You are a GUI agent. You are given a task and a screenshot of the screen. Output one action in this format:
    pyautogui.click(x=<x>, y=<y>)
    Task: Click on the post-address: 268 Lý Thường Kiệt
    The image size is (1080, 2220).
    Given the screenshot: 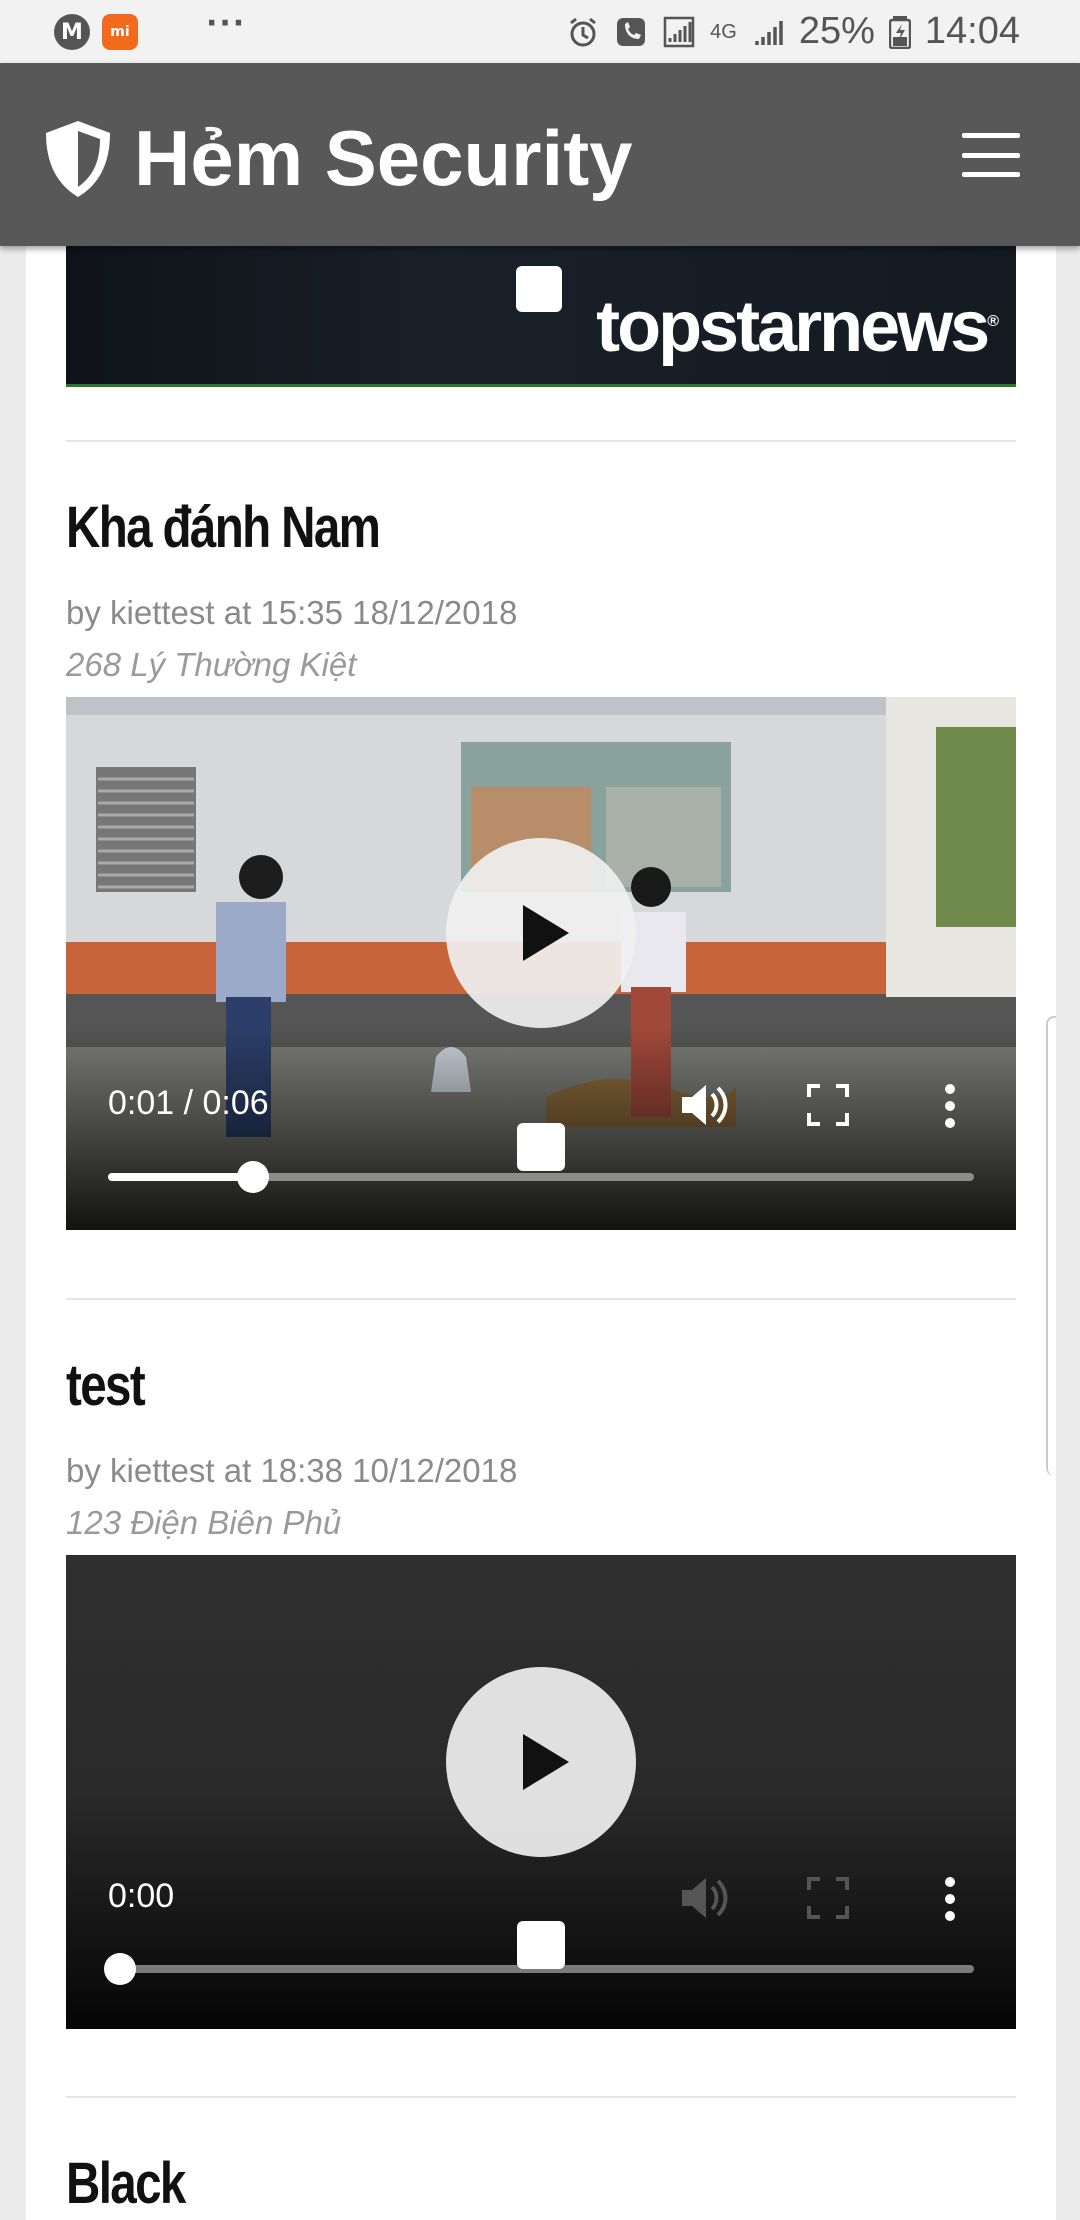 What is the action you would take?
    pyautogui.click(x=211, y=664)
    